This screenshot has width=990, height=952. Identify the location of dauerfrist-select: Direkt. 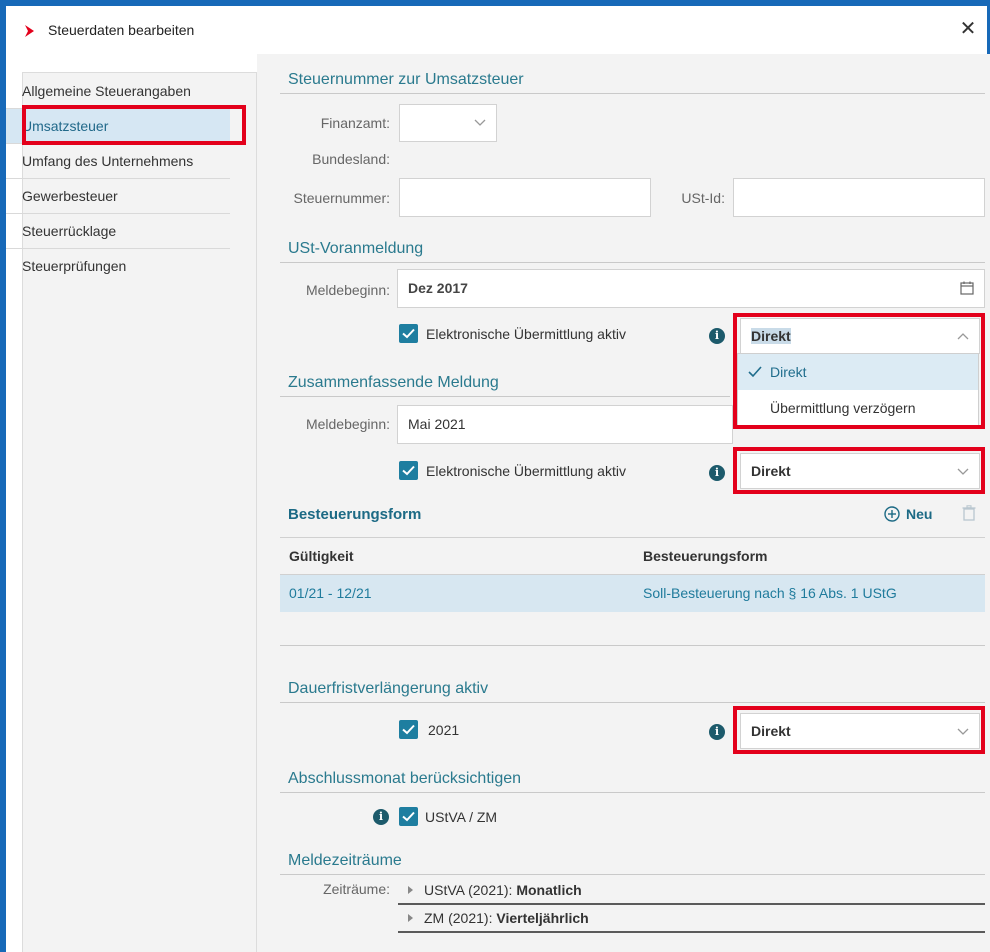
(860, 731).